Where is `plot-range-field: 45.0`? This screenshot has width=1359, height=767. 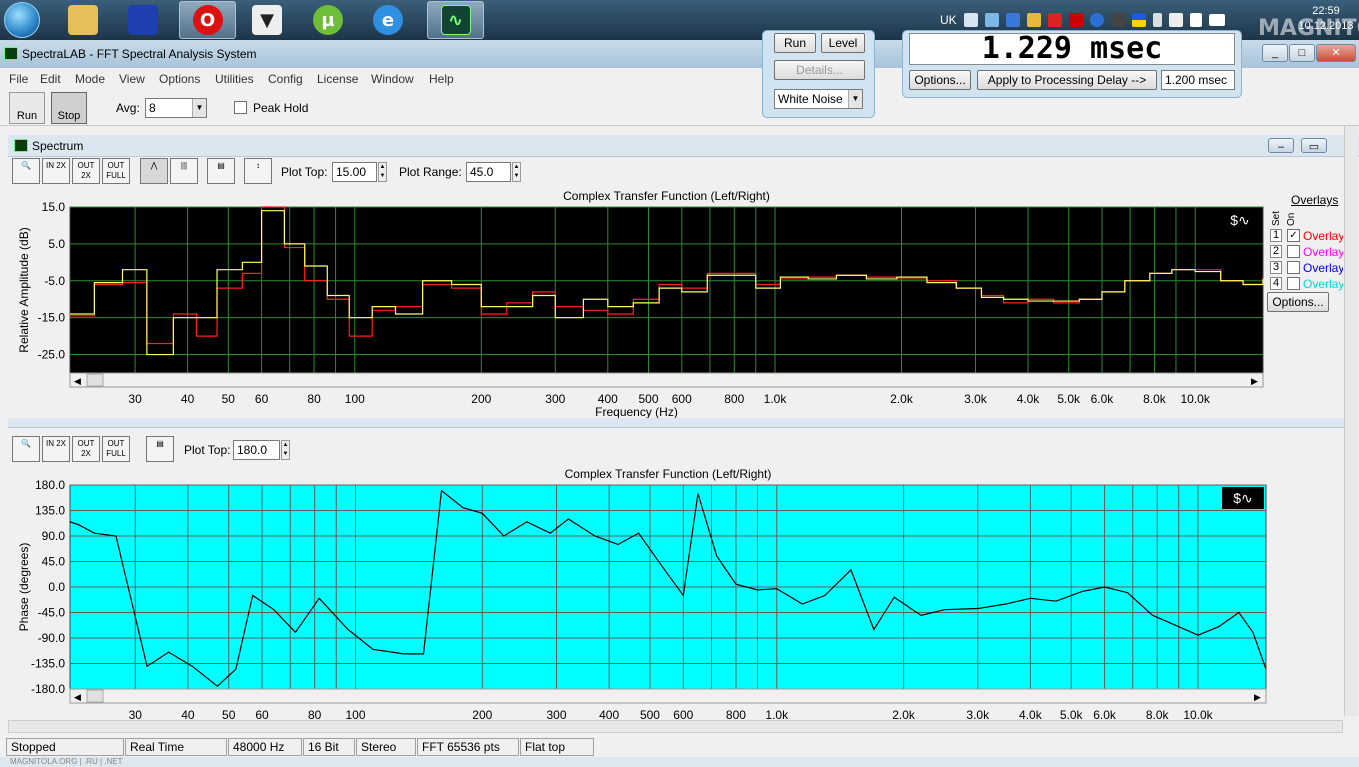
plot-range-field: 45.0 is located at coordinates (488, 172).